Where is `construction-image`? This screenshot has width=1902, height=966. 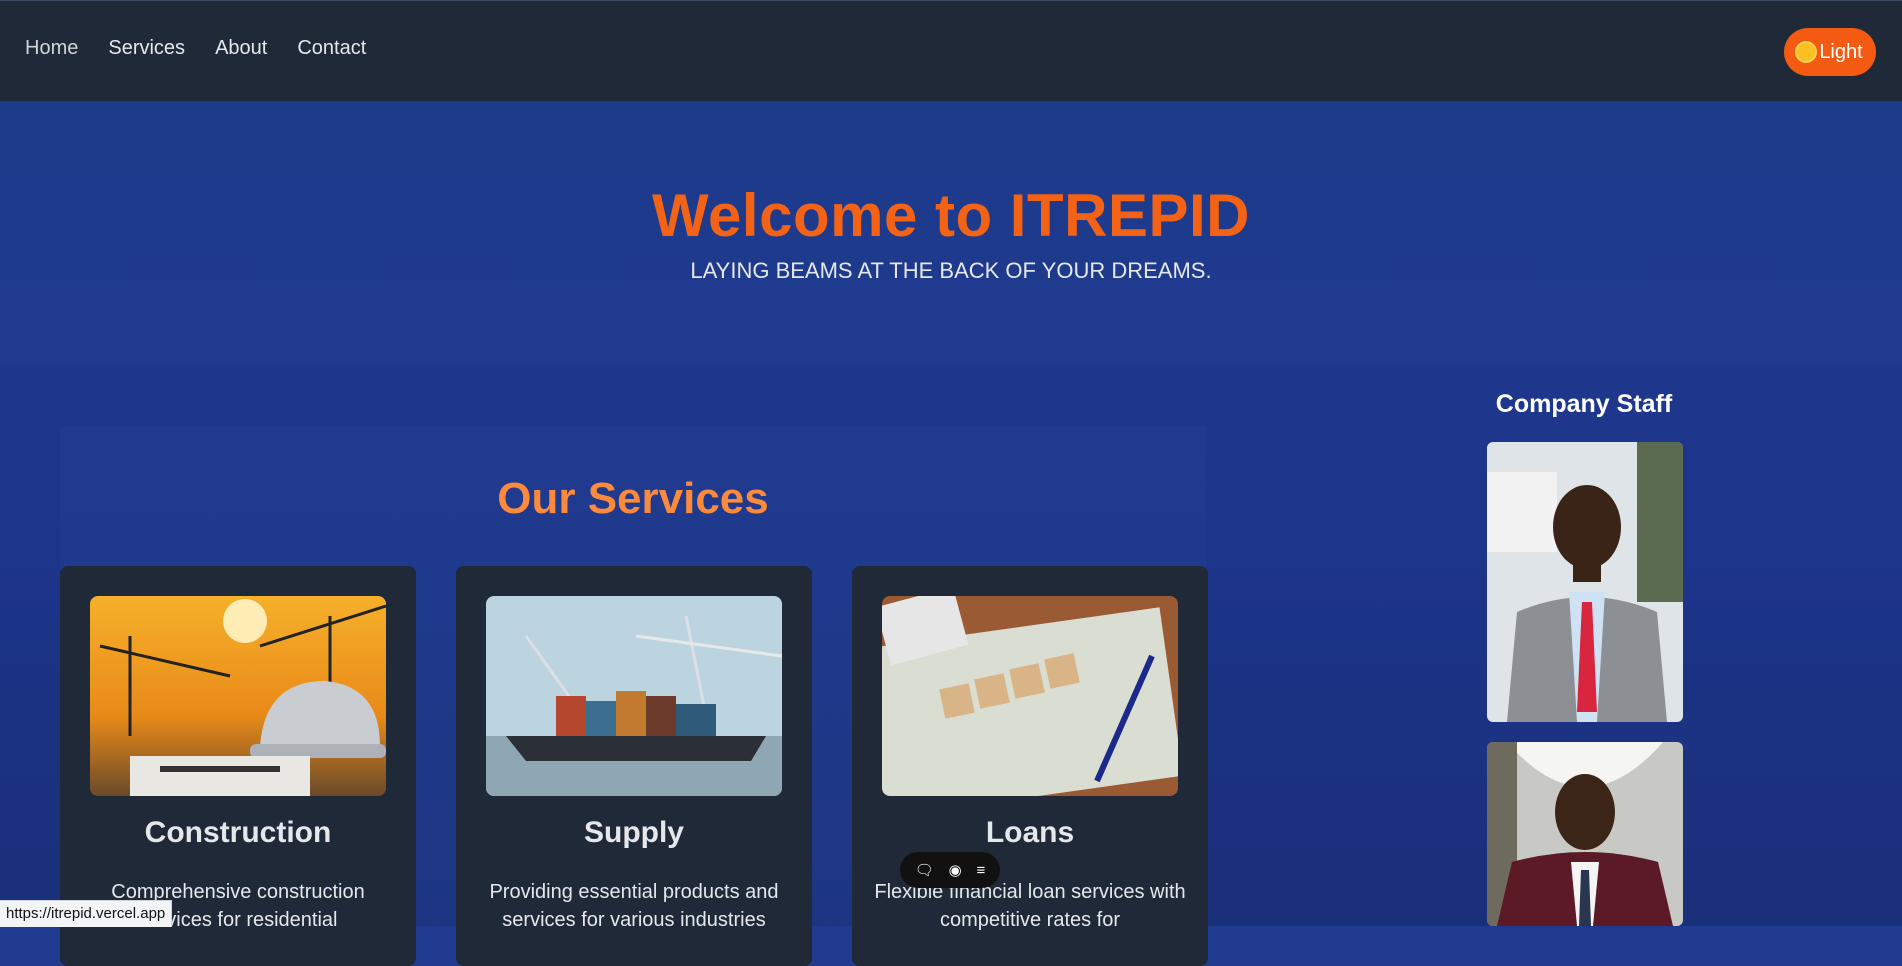 construction-image is located at coordinates (238, 696).